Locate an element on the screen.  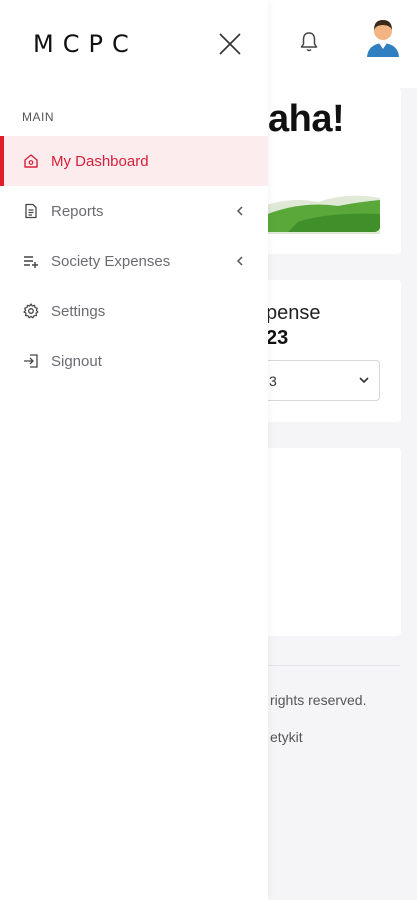
user-avatar-icon is located at coordinates (383, 37).